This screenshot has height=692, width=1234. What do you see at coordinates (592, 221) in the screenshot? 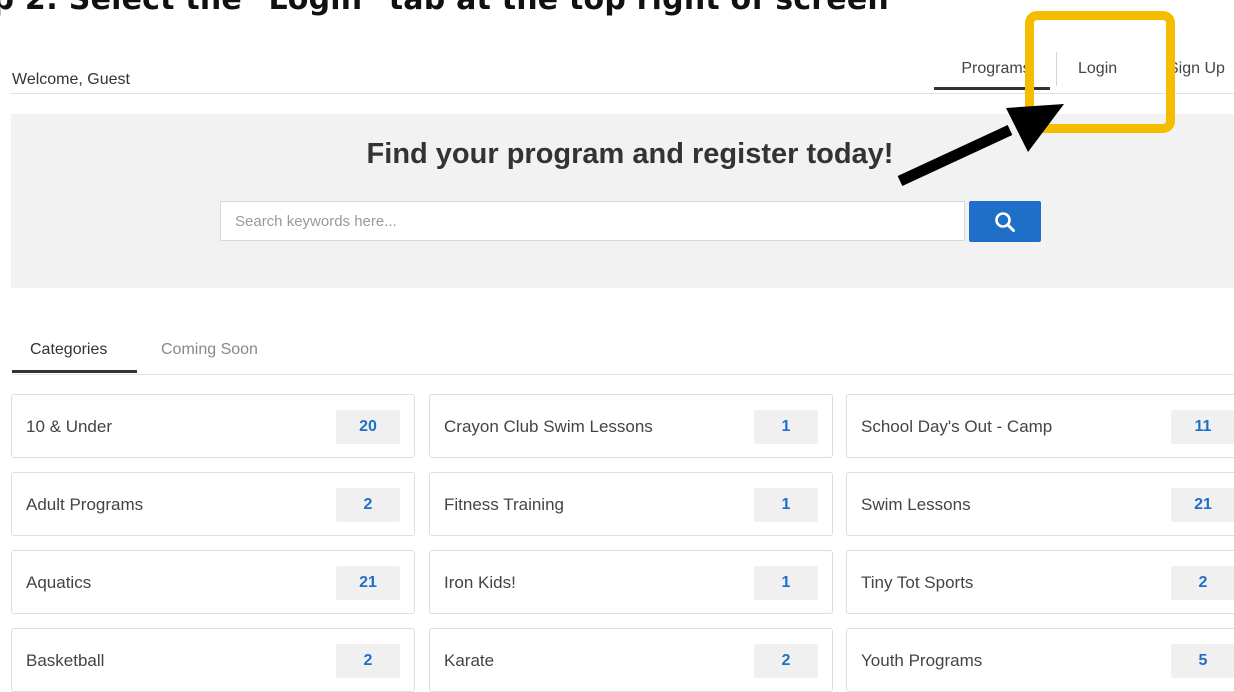
I see `search-input` at bounding box center [592, 221].